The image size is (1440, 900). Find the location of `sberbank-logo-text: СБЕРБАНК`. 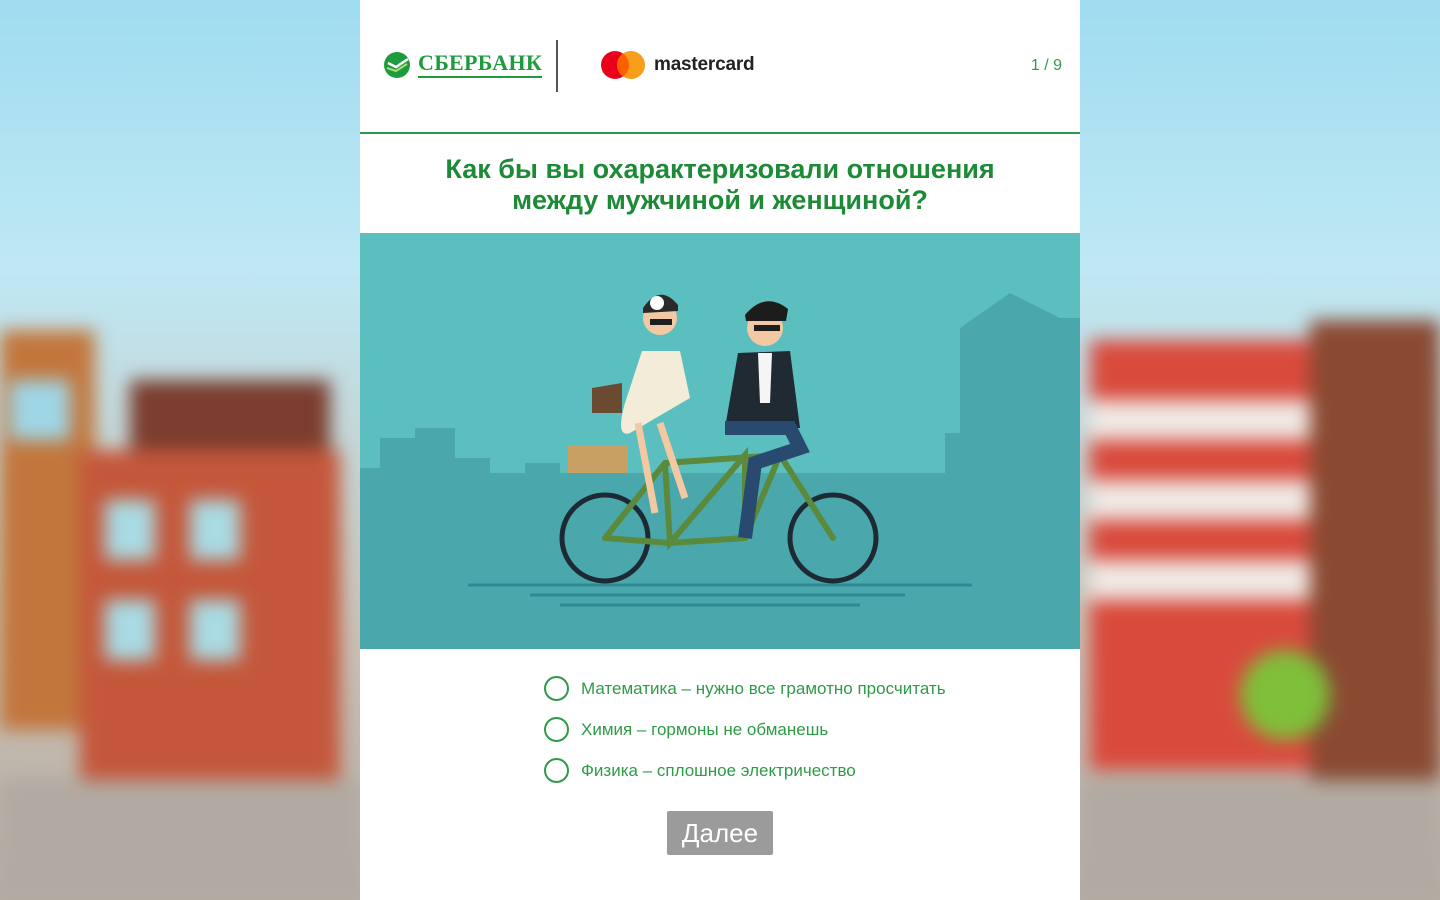

sberbank-logo-text: СБЕРБАНК is located at coordinates (480, 65).